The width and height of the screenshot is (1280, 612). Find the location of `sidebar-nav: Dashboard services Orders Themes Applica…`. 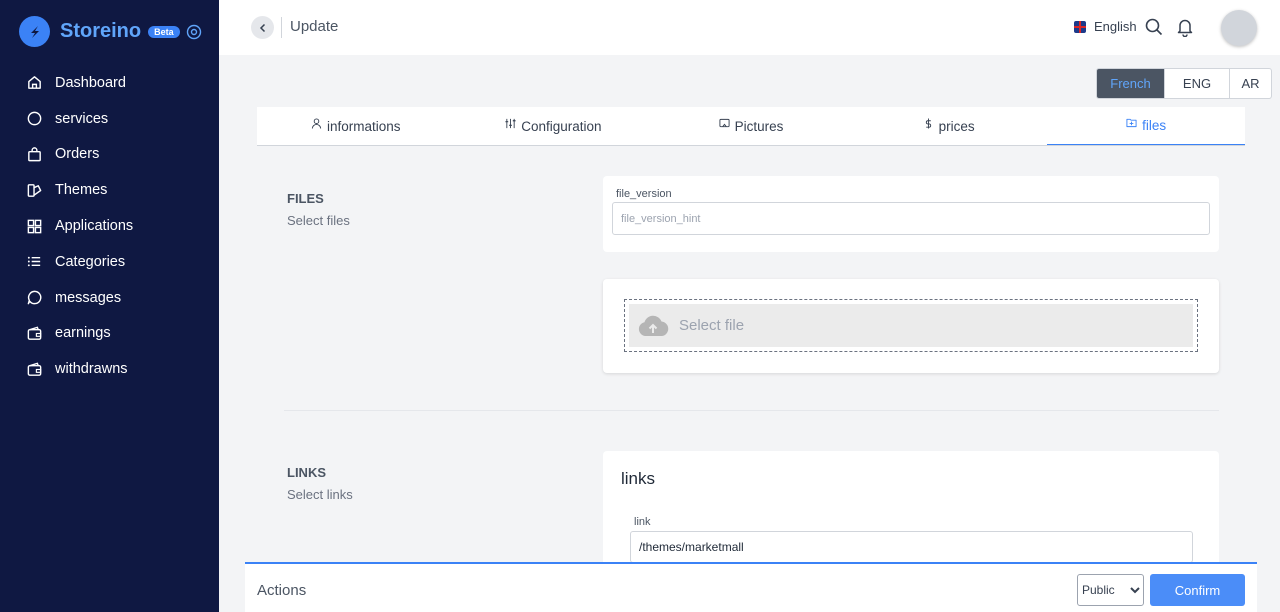

sidebar-nav: Dashboard services Orders Themes Applica… is located at coordinates (109, 226).